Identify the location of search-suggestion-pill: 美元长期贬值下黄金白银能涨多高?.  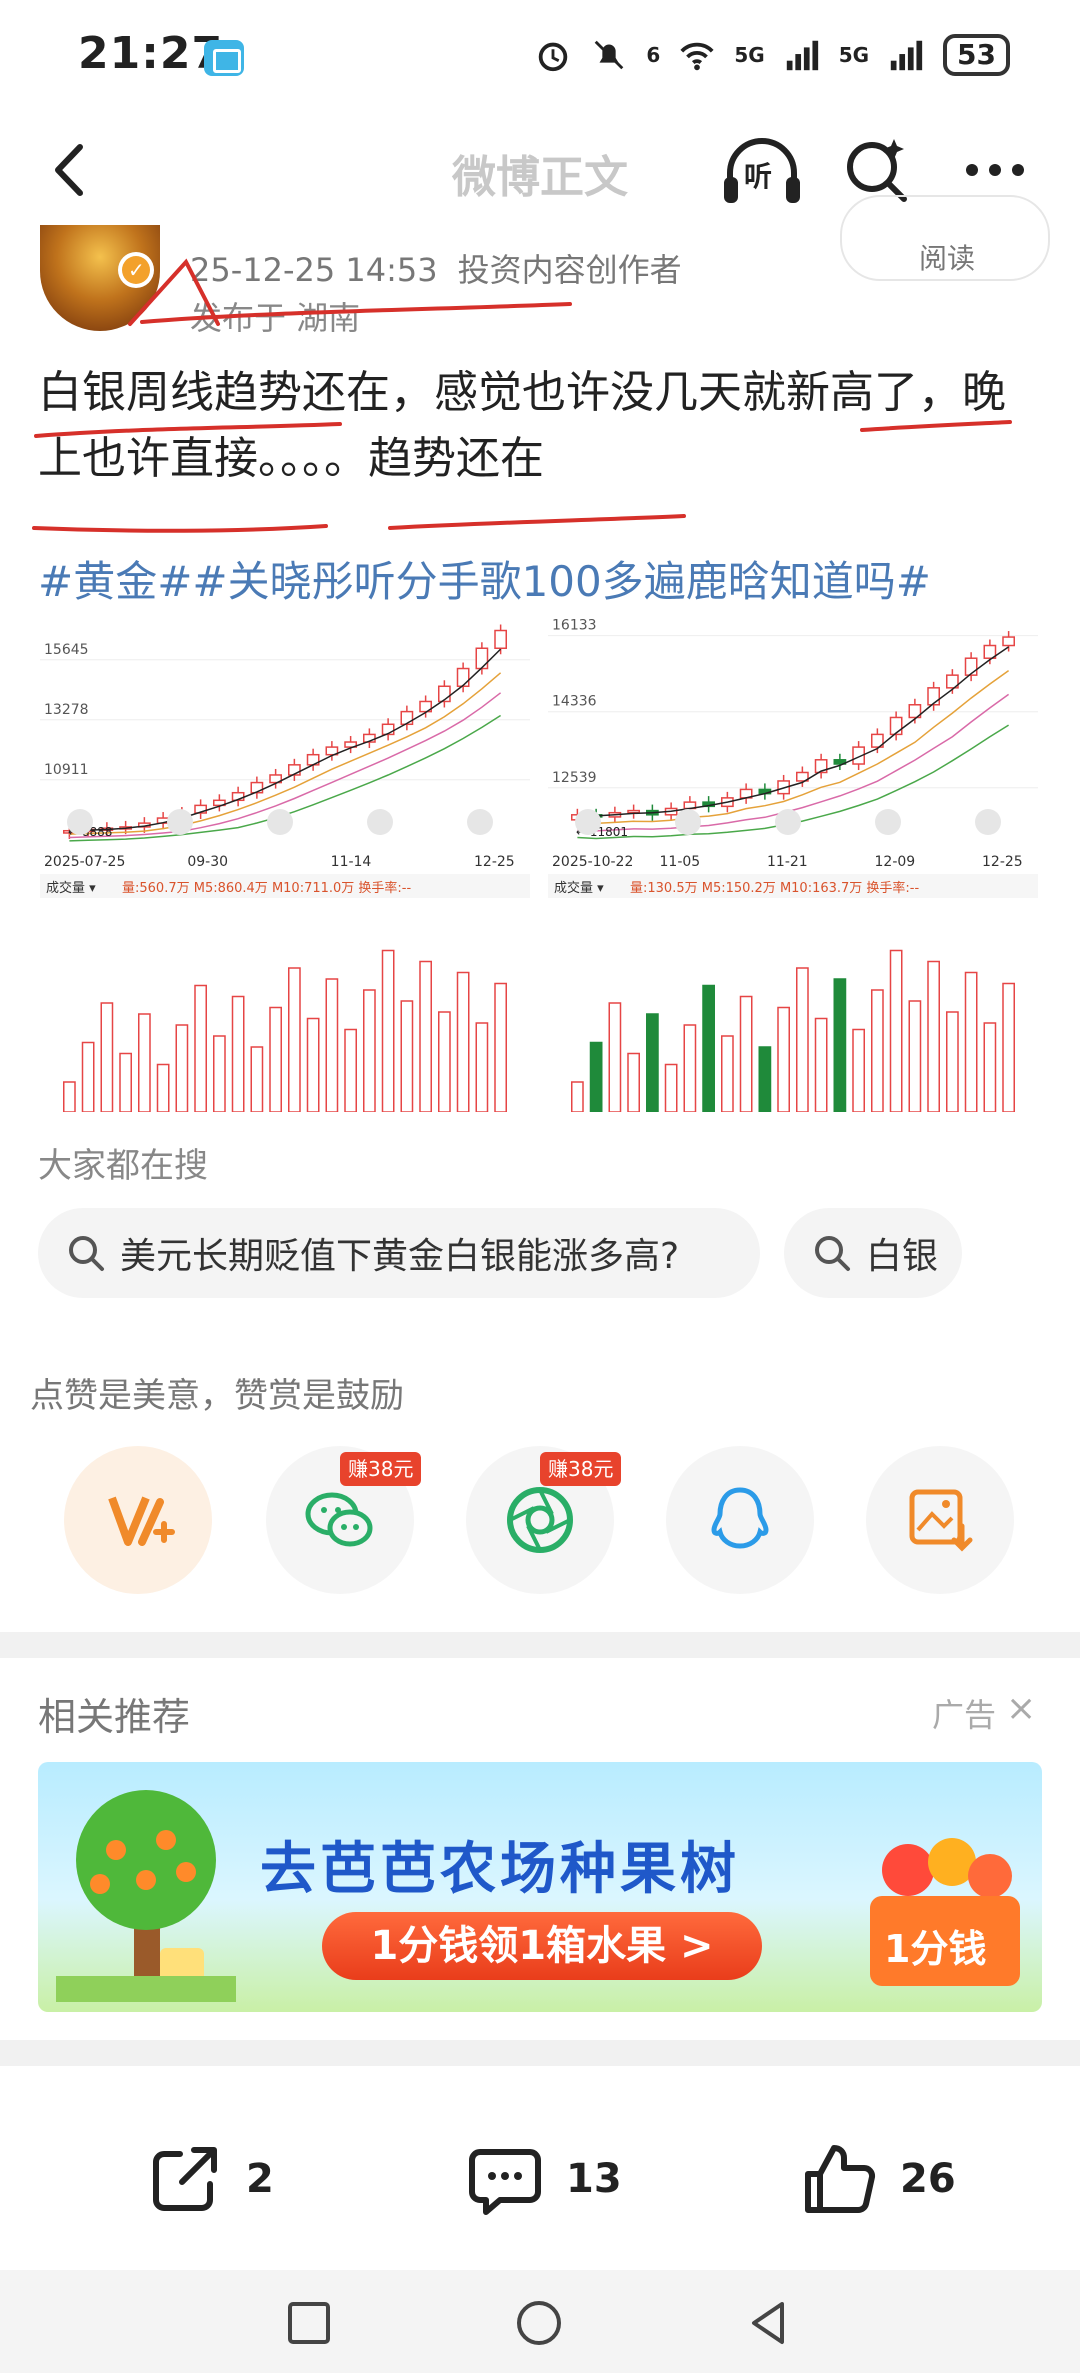
(399, 1253).